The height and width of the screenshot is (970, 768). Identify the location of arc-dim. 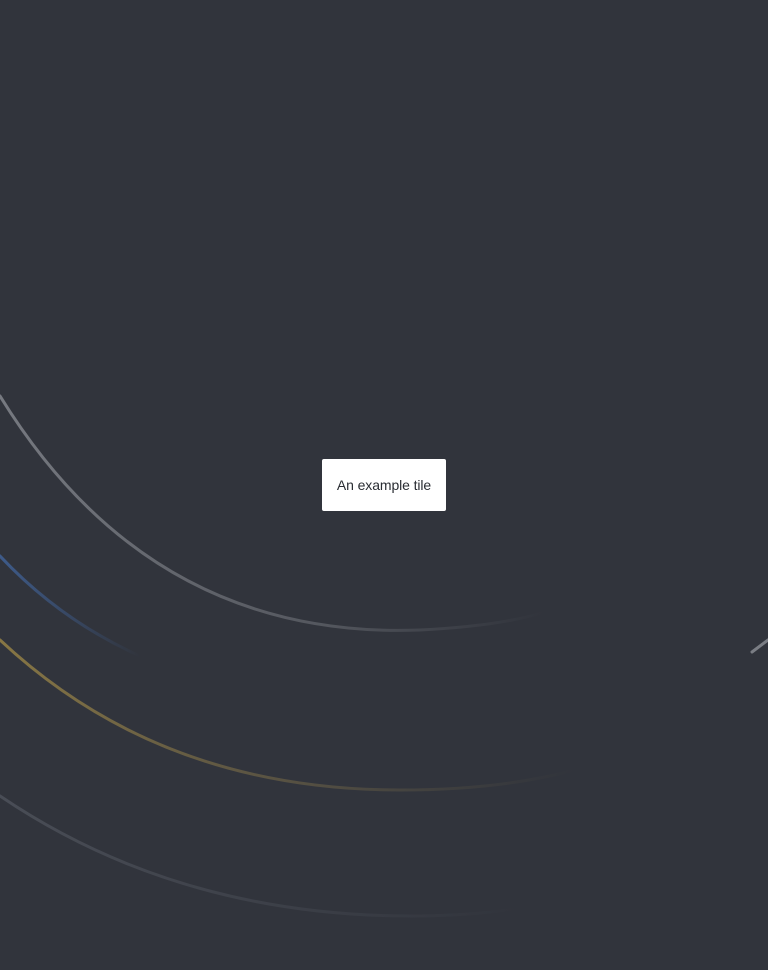
(261, 856).